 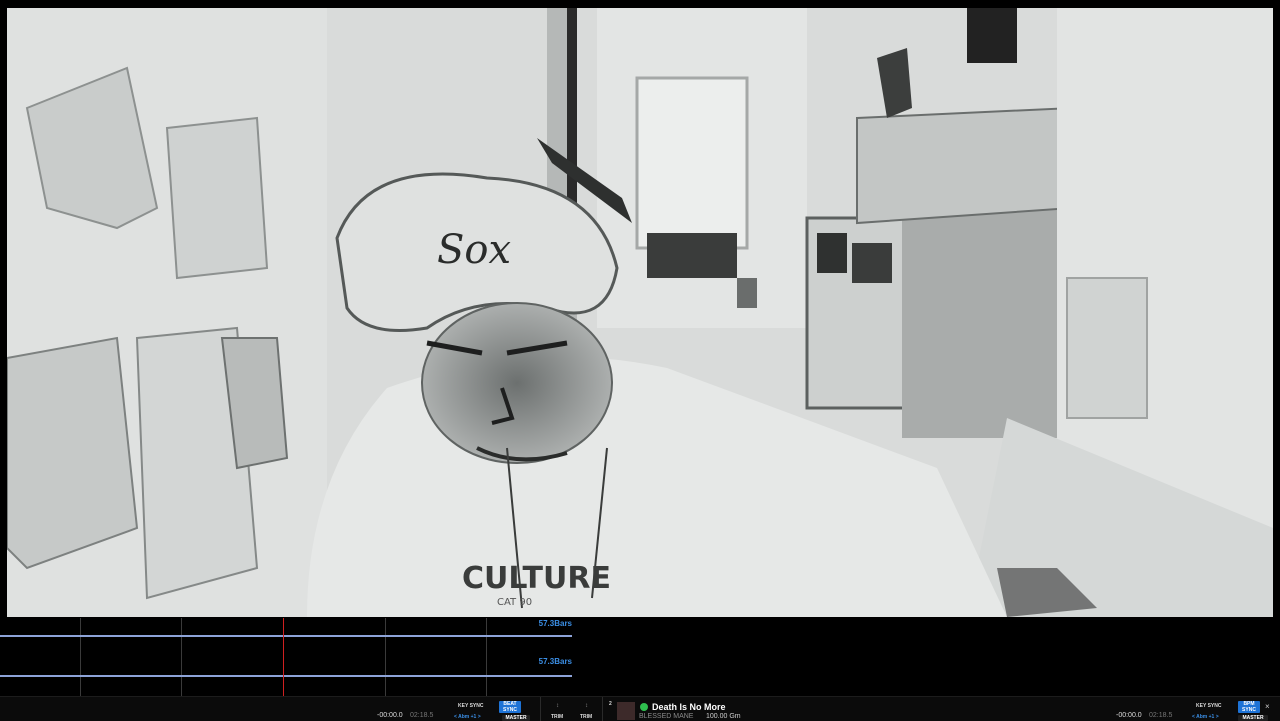 I want to click on deck1-beat-sync-button: BEAT SYNC, so click(x=510, y=707).